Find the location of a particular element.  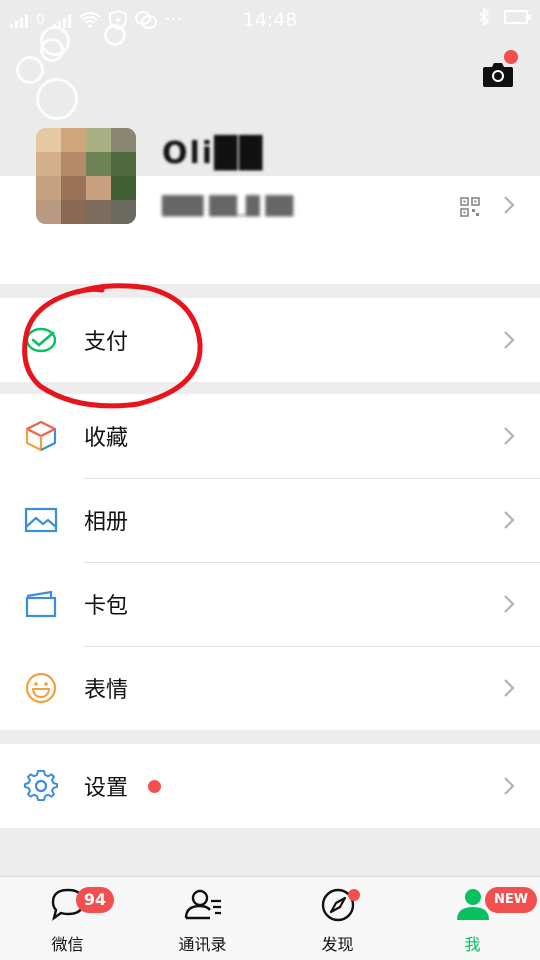

tab-label-me: 我 is located at coordinates (472, 944).